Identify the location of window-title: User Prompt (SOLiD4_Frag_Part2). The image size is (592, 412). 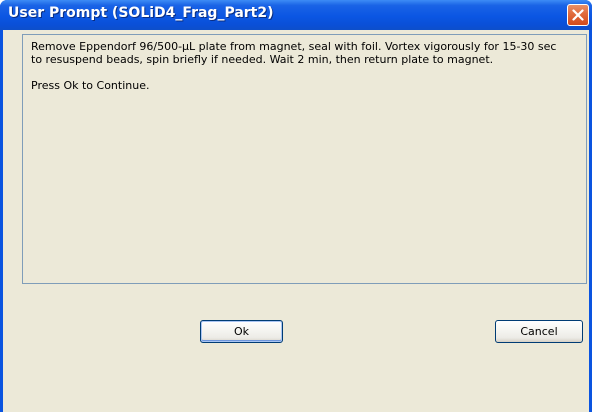
(141, 13).